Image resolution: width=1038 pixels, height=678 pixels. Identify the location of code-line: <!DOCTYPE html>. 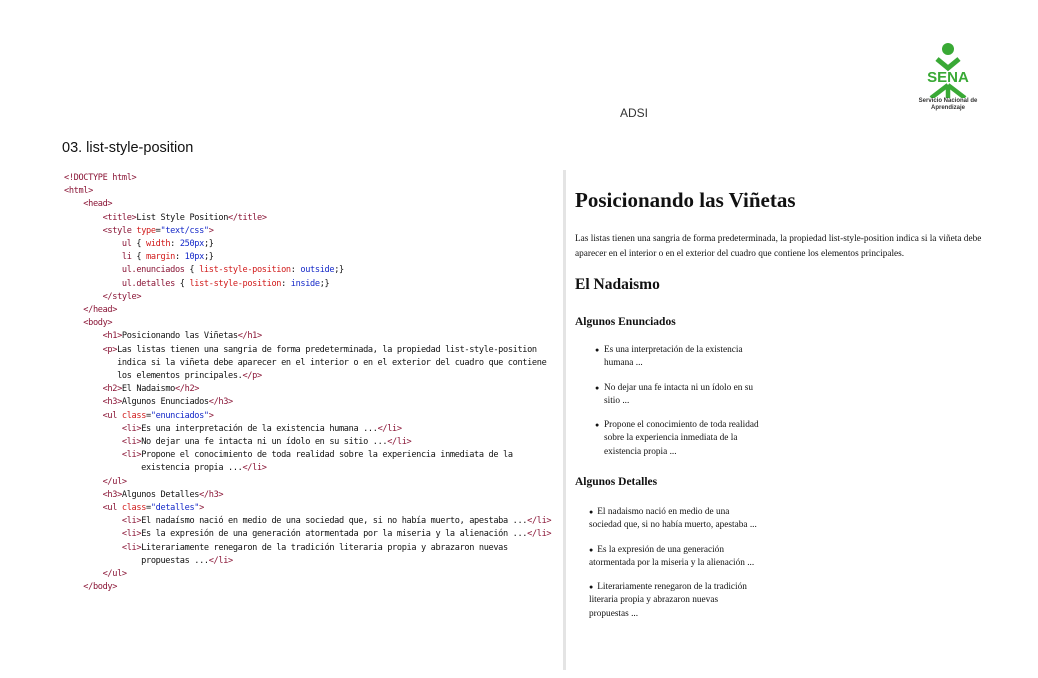
(100, 178).